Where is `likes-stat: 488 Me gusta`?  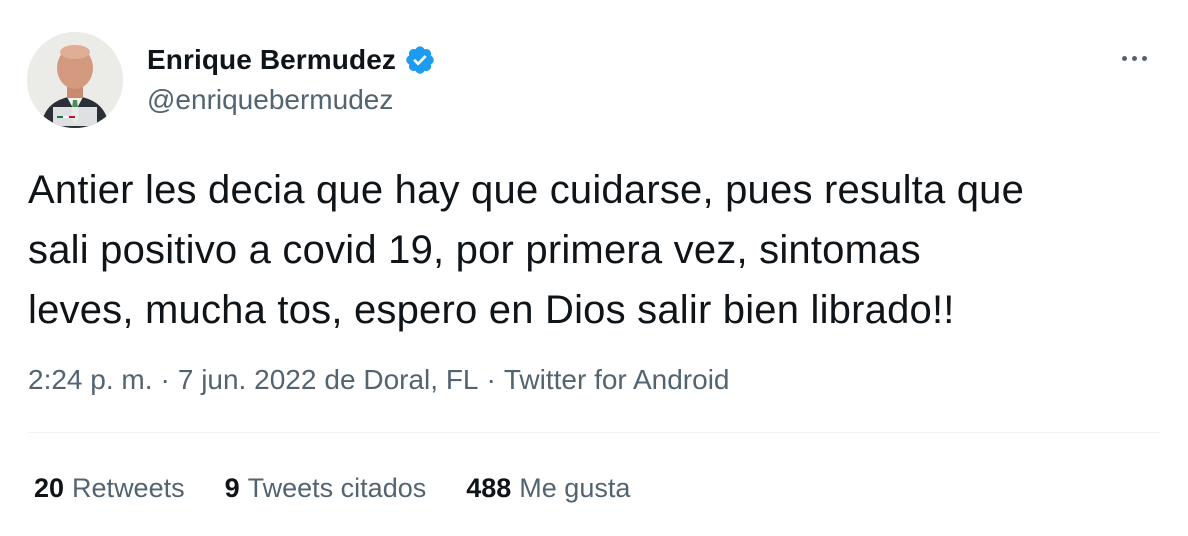 likes-stat: 488 Me gusta is located at coordinates (548, 488).